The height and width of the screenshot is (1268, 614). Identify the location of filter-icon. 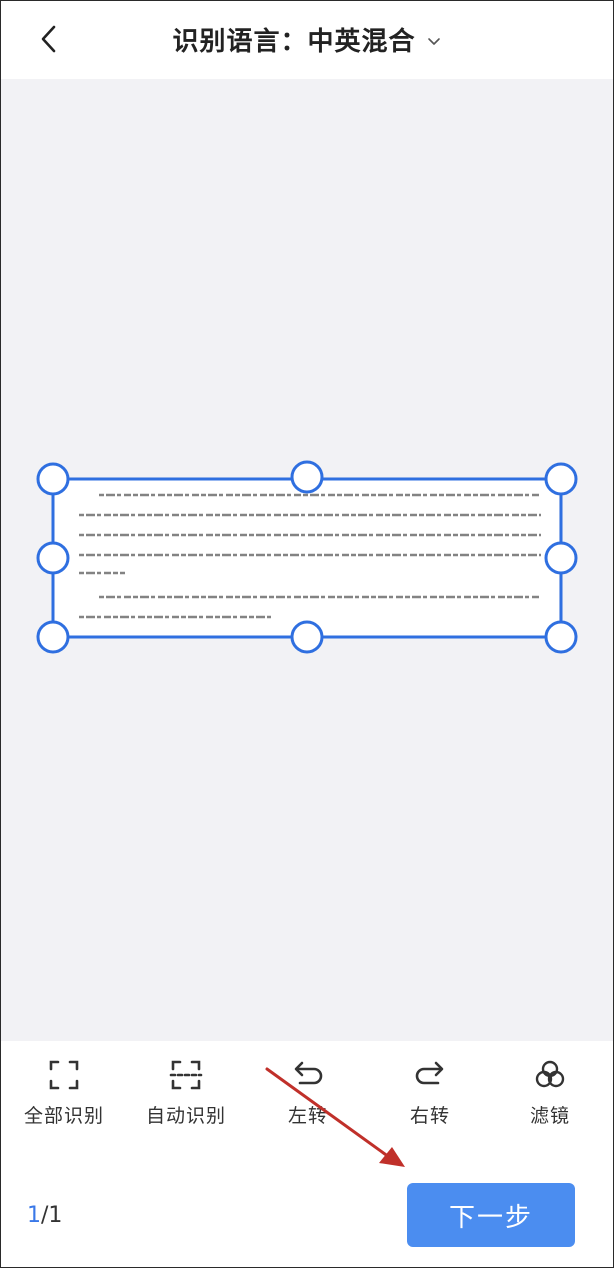
(550, 1074).